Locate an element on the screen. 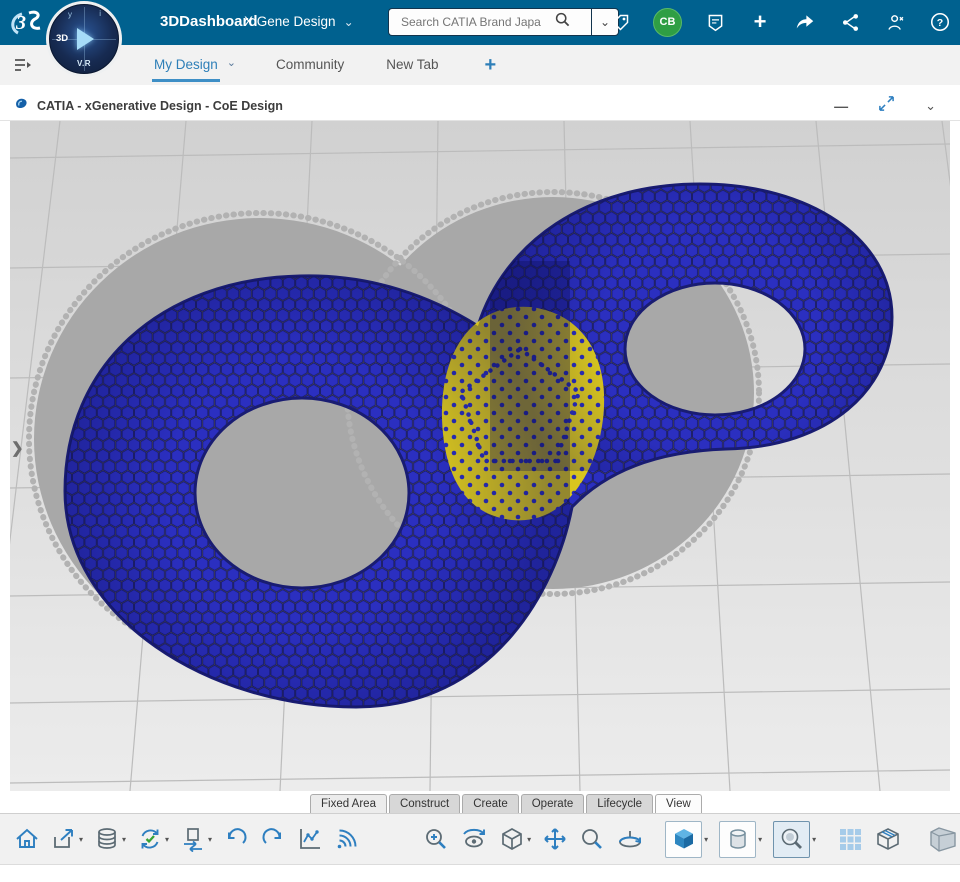 Image resolution: width=960 pixels, height=882 pixels. render-style-button: ▾ is located at coordinates (740, 839).